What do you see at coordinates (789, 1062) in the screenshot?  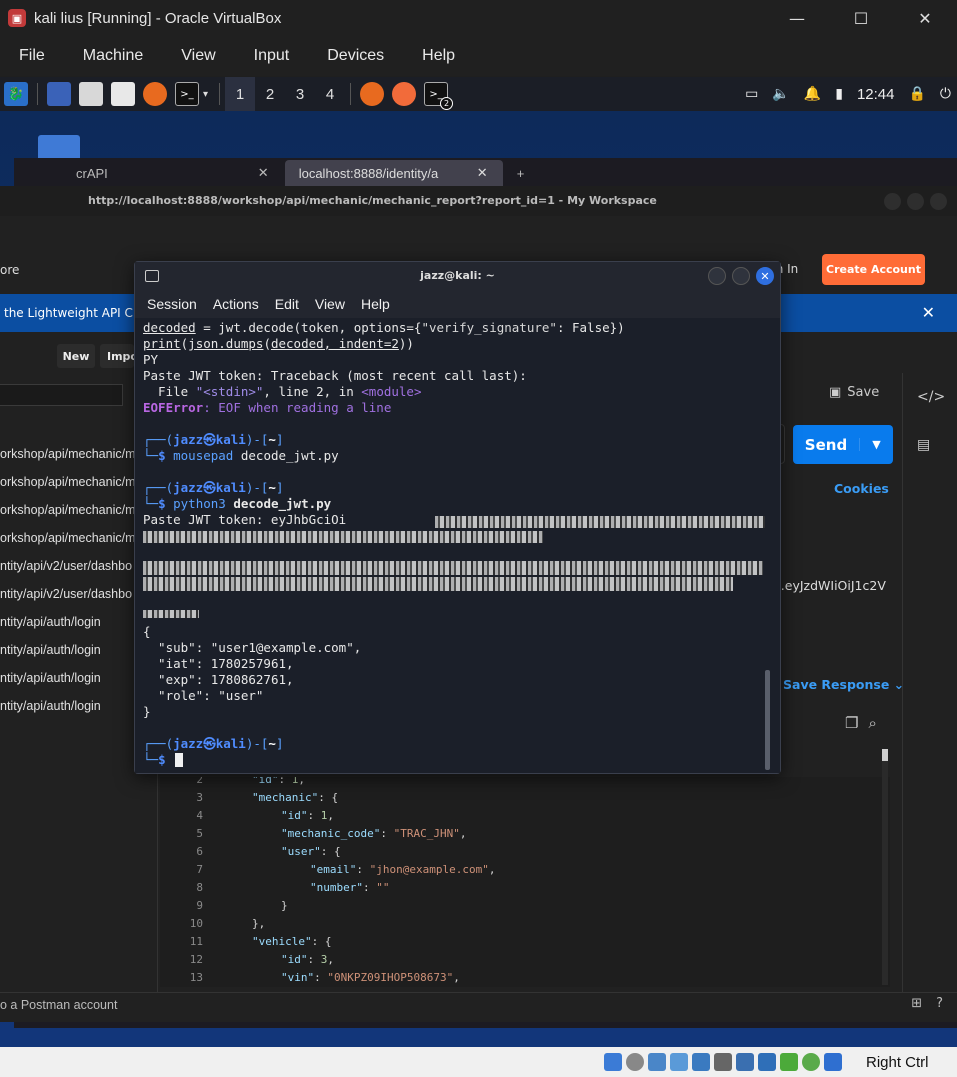 I see `cpu-icon` at bounding box center [789, 1062].